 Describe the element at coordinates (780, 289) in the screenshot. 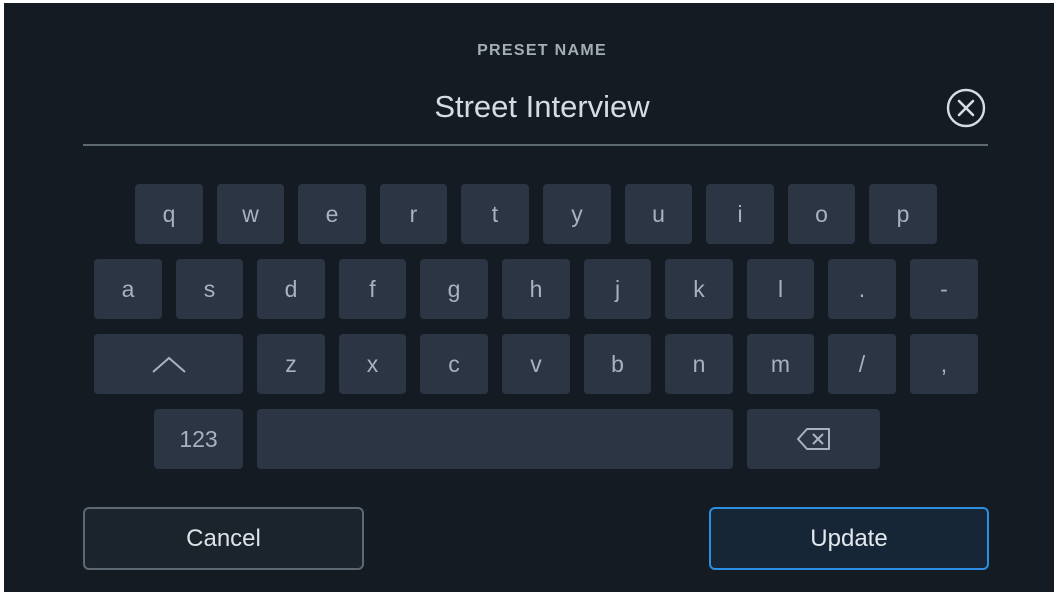

I see `key-l: l` at that location.